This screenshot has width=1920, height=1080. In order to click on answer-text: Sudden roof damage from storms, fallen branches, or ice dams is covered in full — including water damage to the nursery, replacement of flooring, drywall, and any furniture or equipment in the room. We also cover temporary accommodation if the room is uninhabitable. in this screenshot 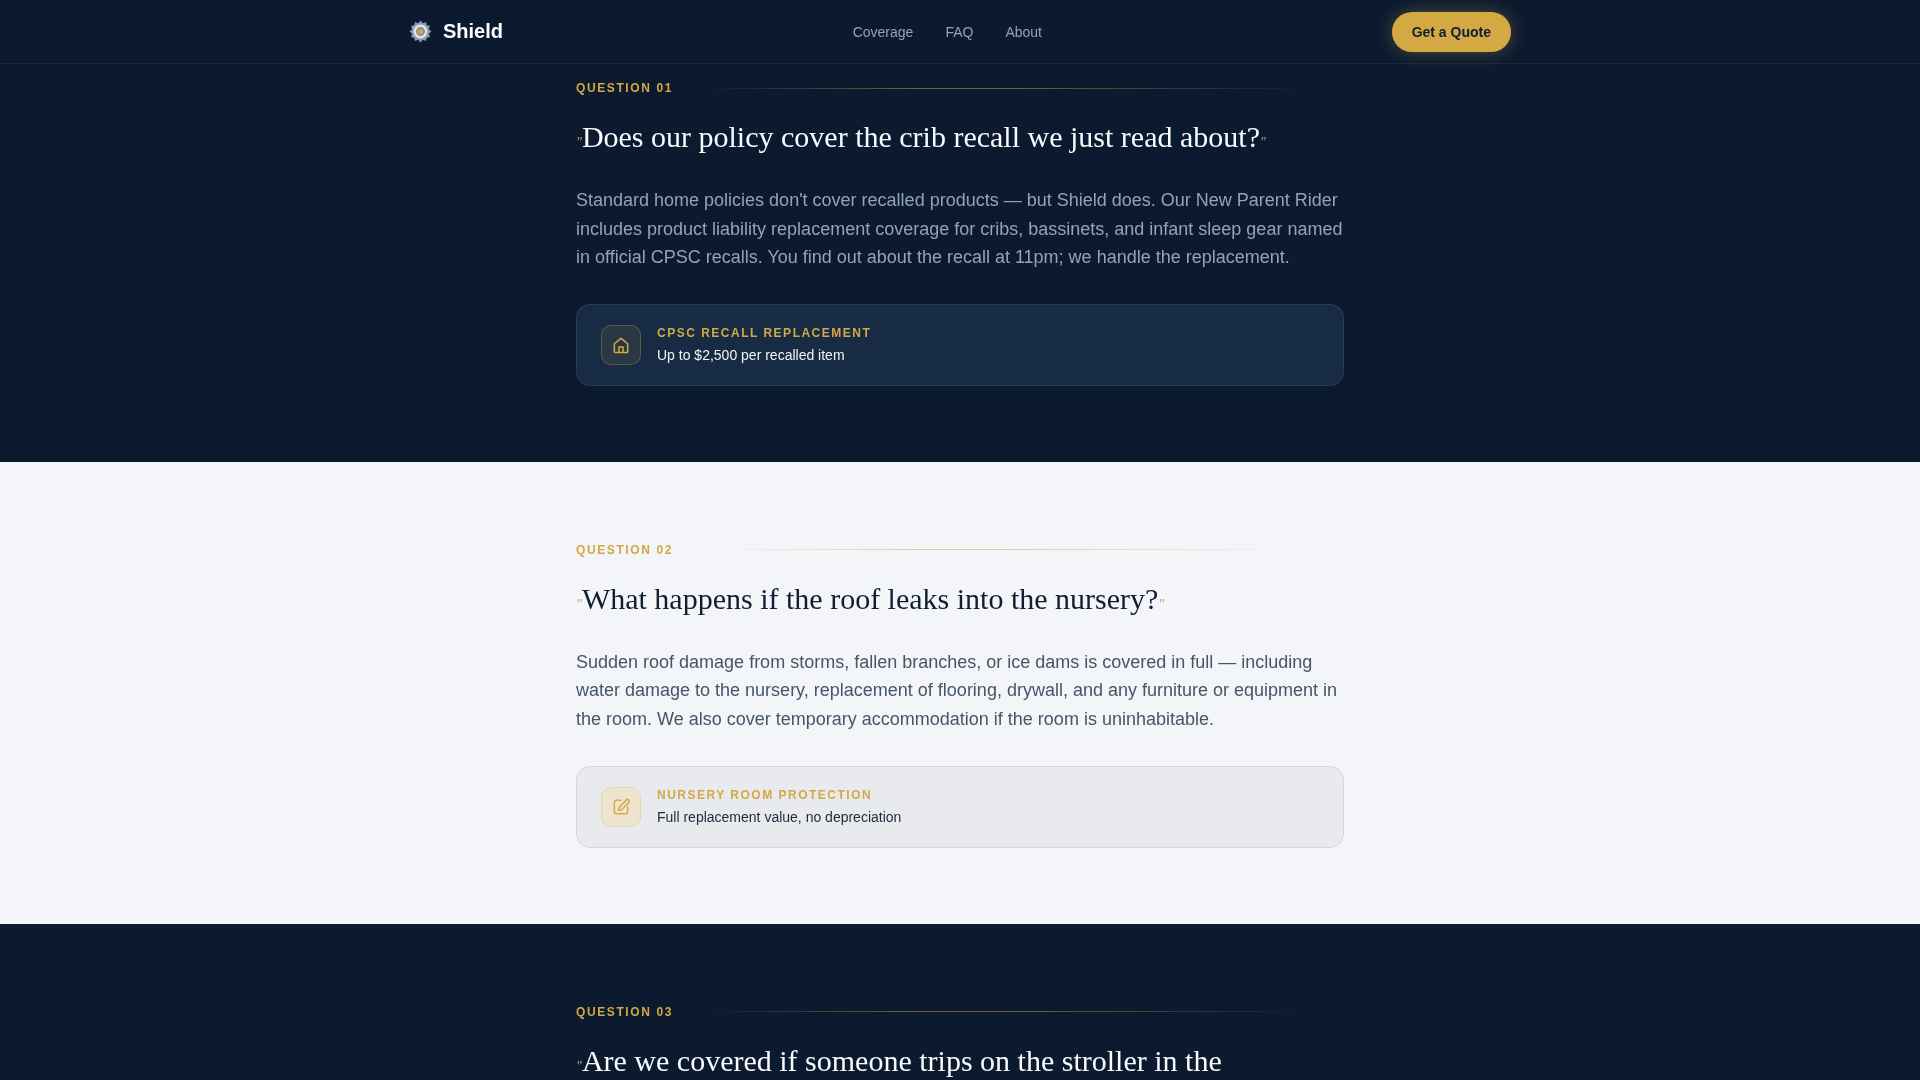, I will do `click(957, 690)`.